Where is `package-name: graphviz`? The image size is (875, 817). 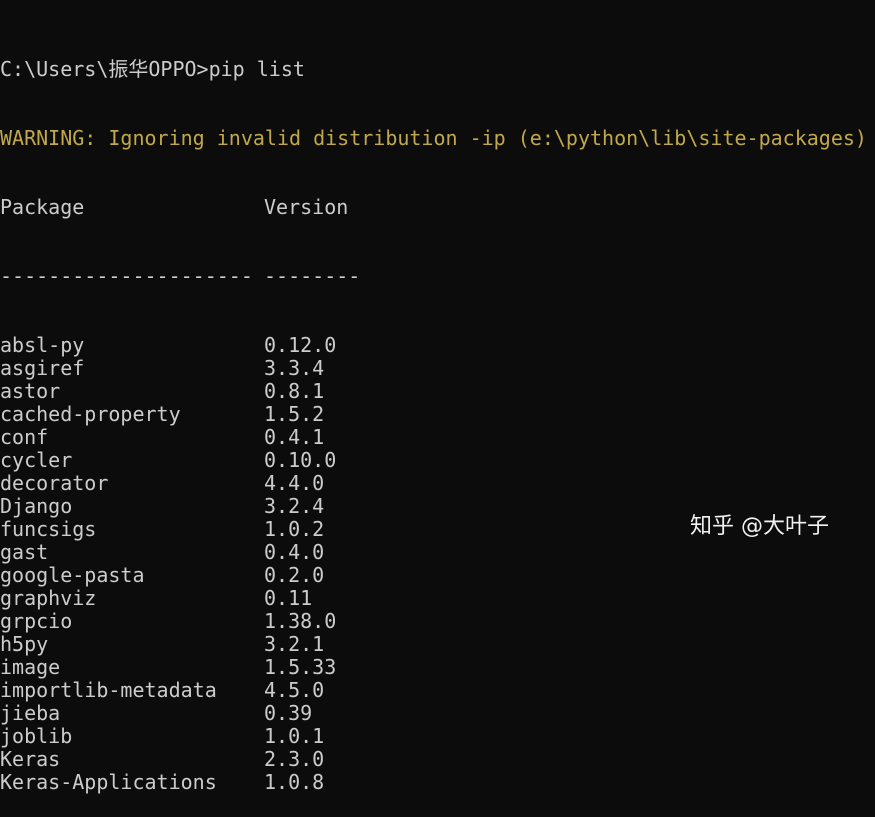
package-name: graphviz is located at coordinates (48, 598).